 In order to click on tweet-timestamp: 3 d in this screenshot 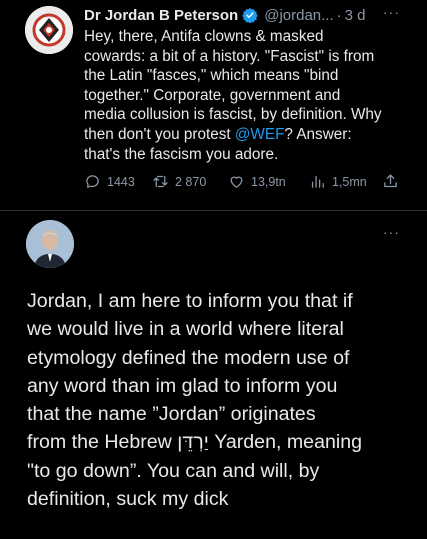, I will do `click(355, 15)`.